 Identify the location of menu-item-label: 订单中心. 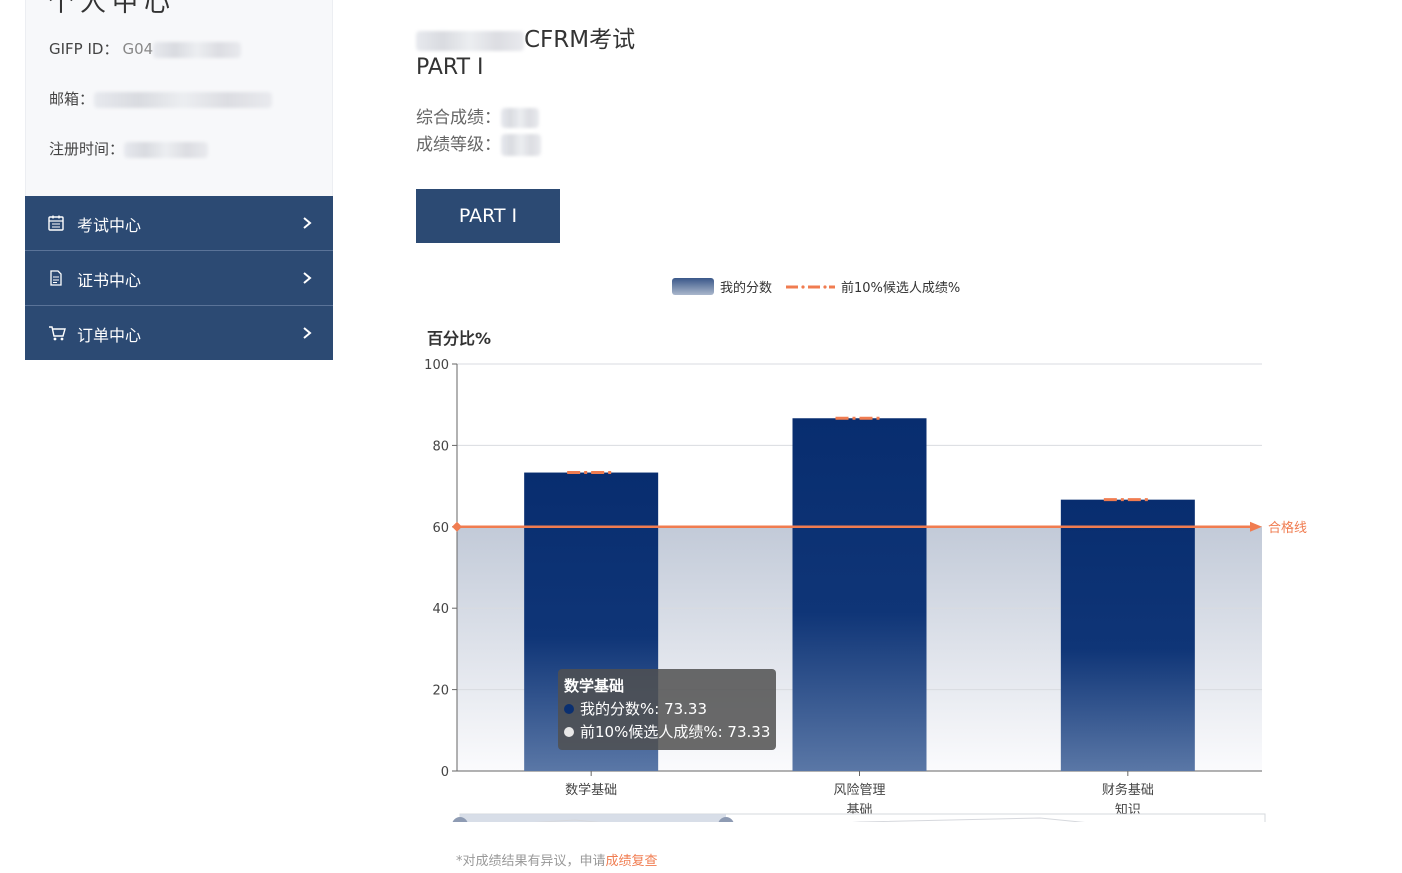
(109, 335).